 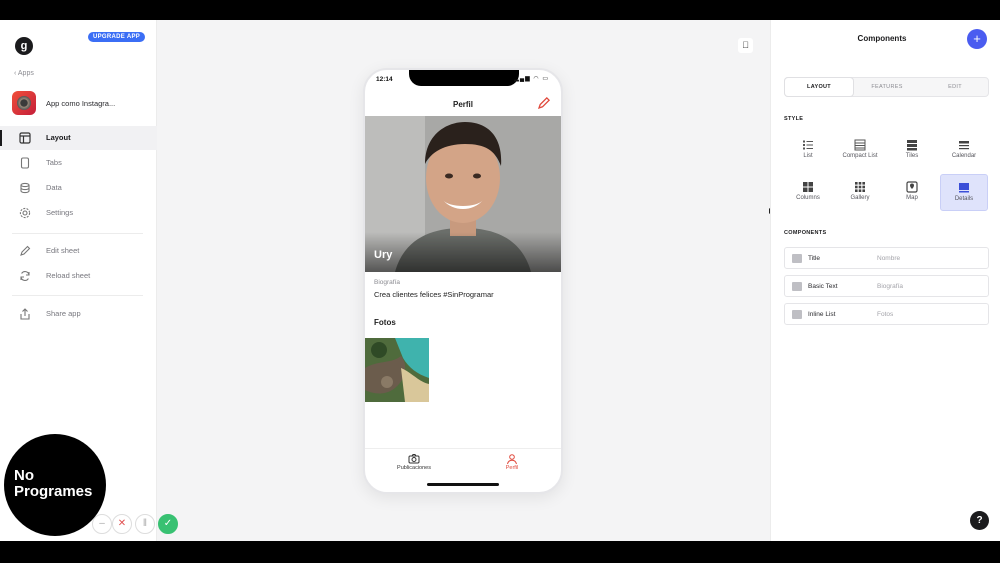 I want to click on edit-sheet-link: Edit sheet, so click(x=78, y=251).